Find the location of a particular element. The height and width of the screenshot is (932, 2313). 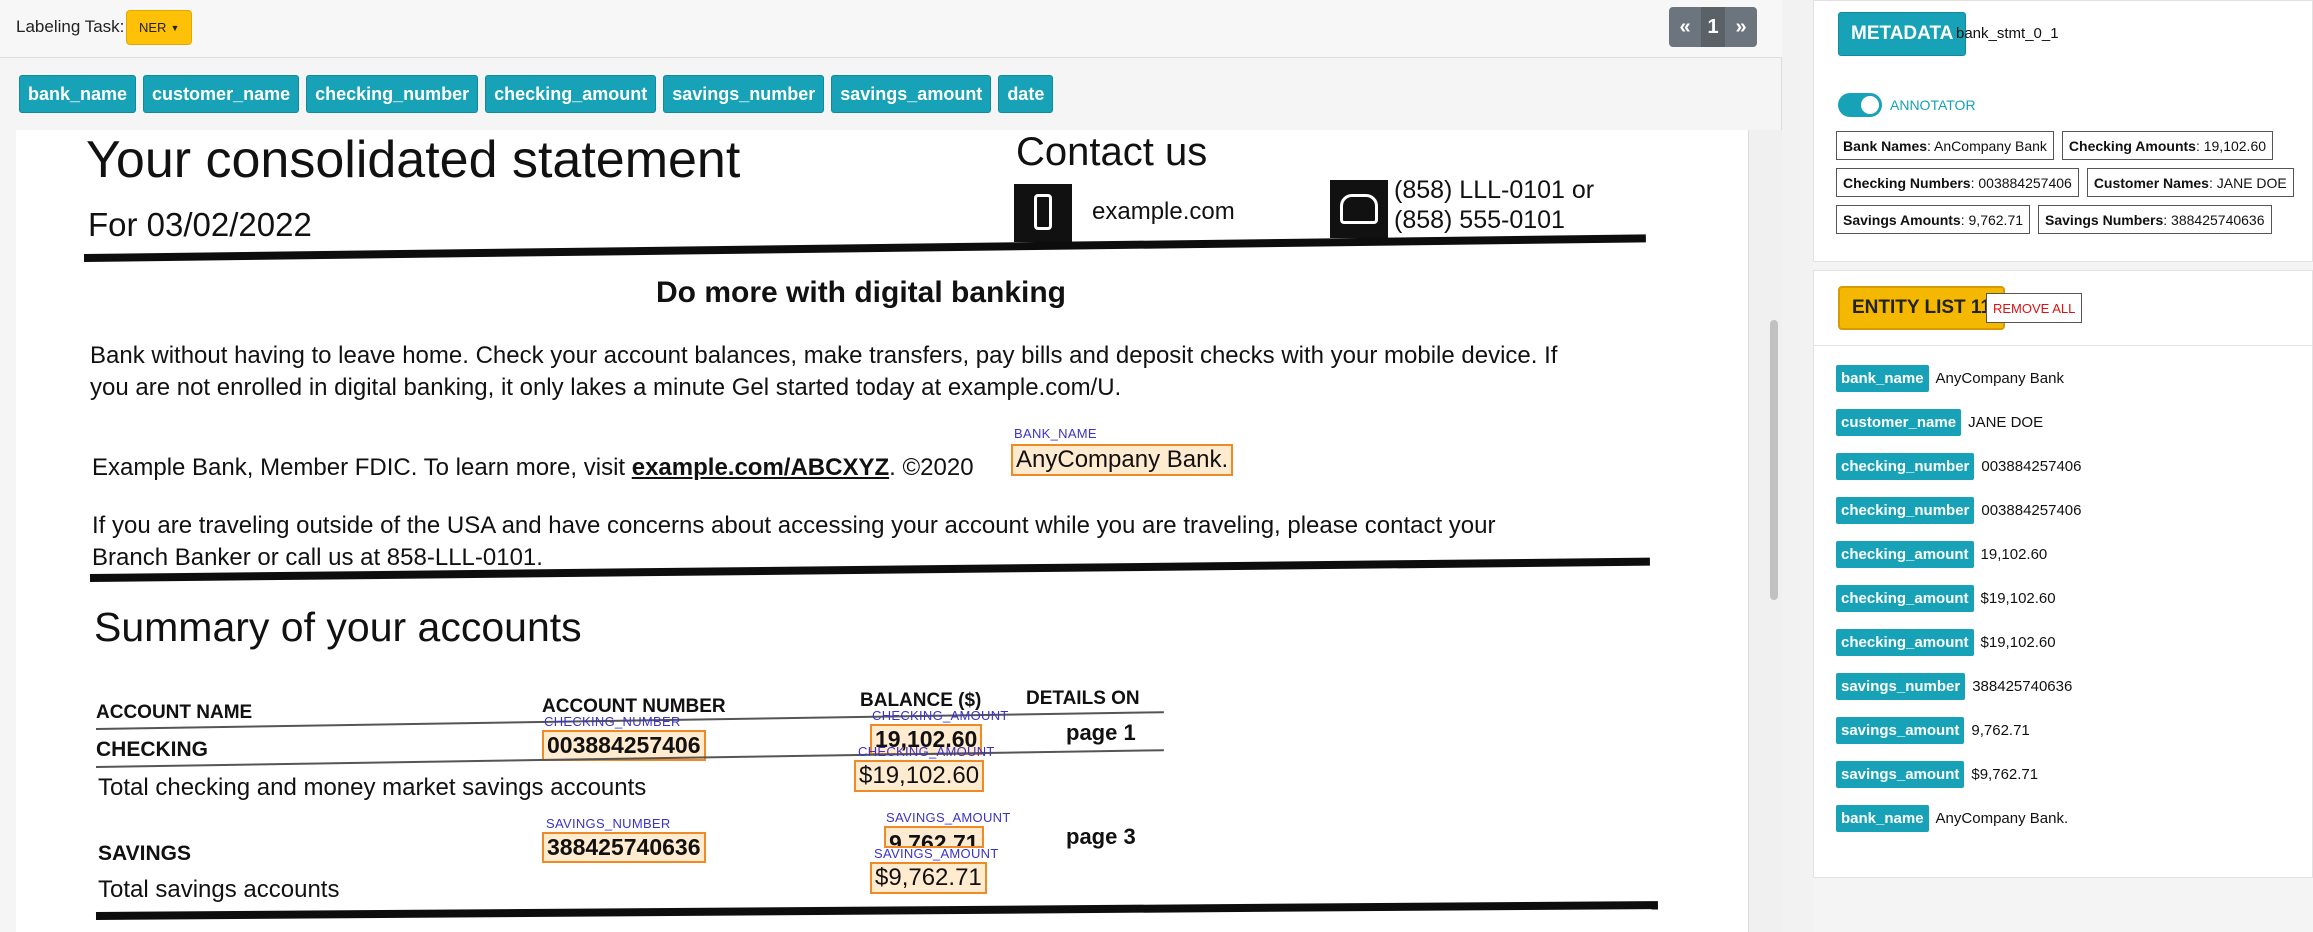

summary-value: : AnCompany Bank is located at coordinates (1987, 145).